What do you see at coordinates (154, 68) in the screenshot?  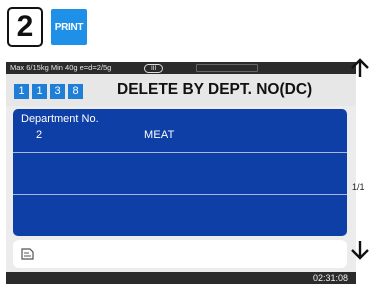 I see `accuracy-class-badge: III` at bounding box center [154, 68].